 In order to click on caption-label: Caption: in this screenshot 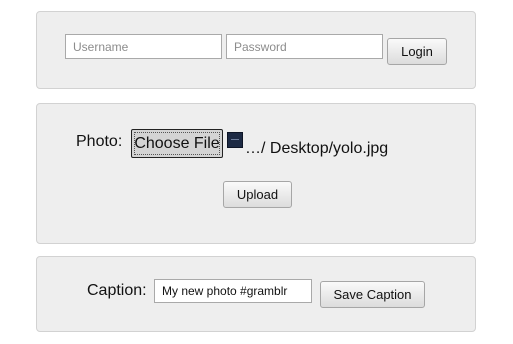, I will do `click(117, 290)`.